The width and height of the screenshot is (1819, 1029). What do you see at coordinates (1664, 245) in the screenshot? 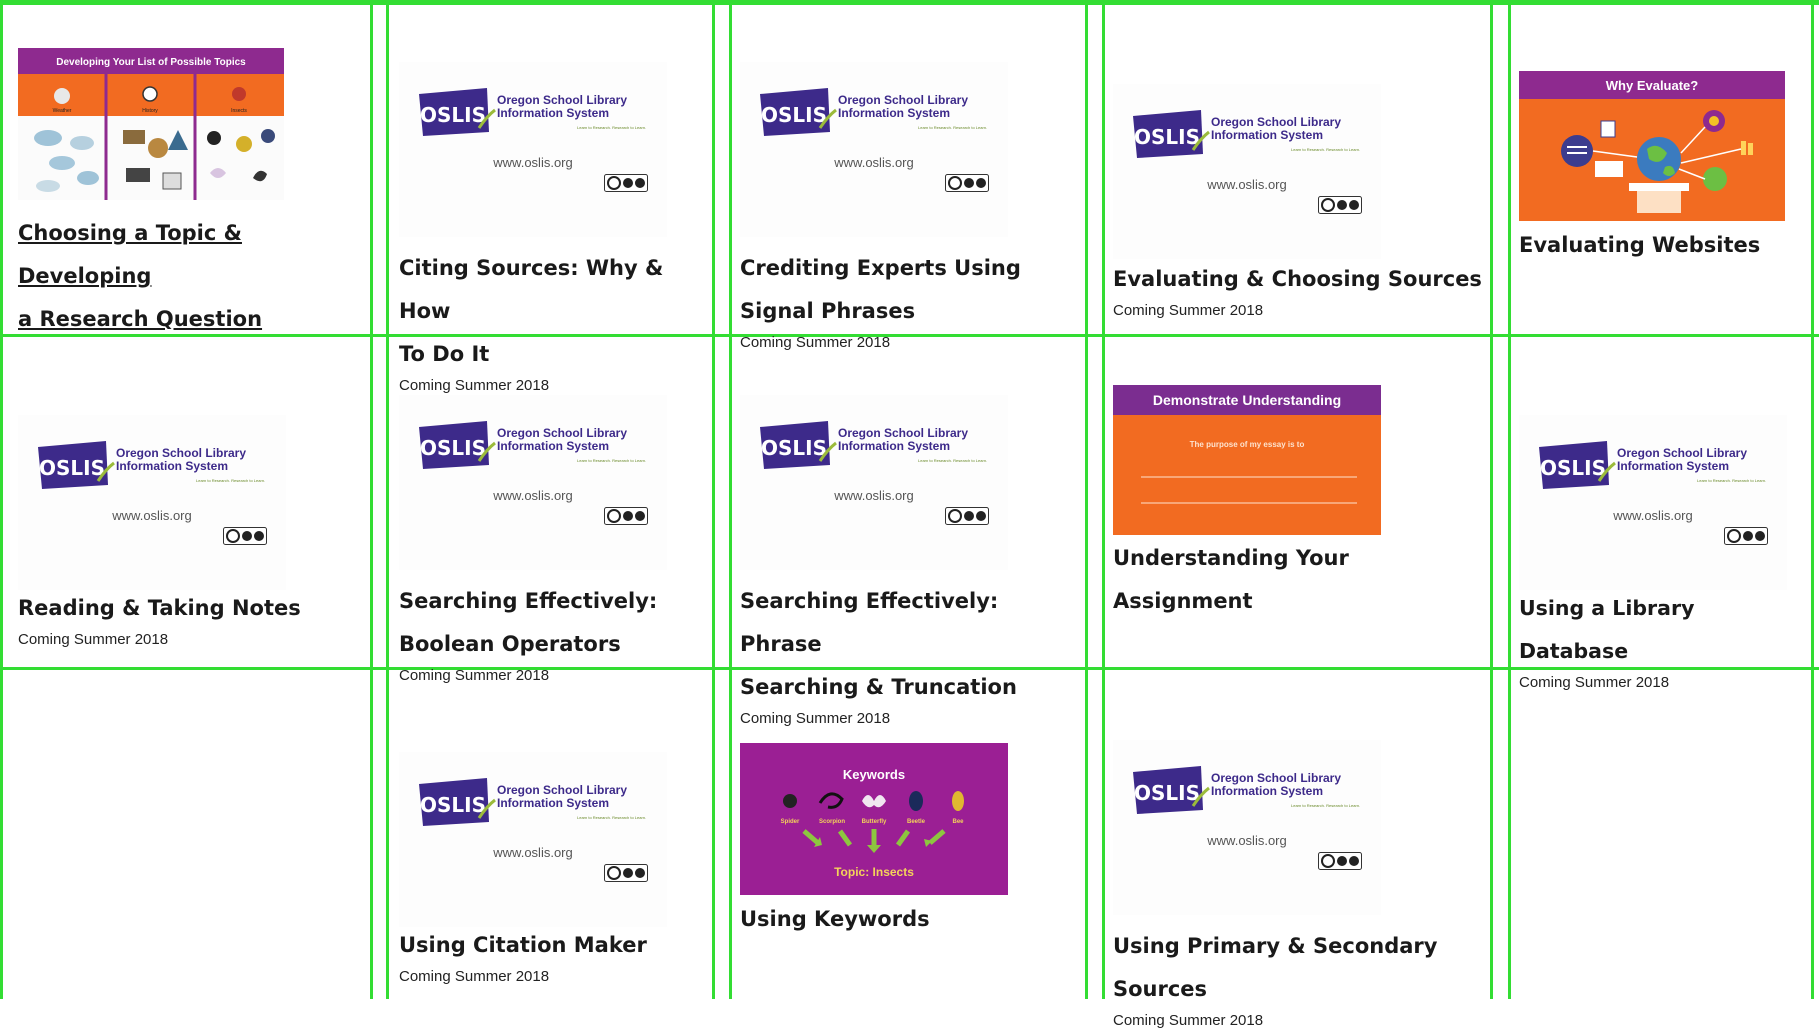
I see `lesson-title: Evaluating Websites` at bounding box center [1664, 245].